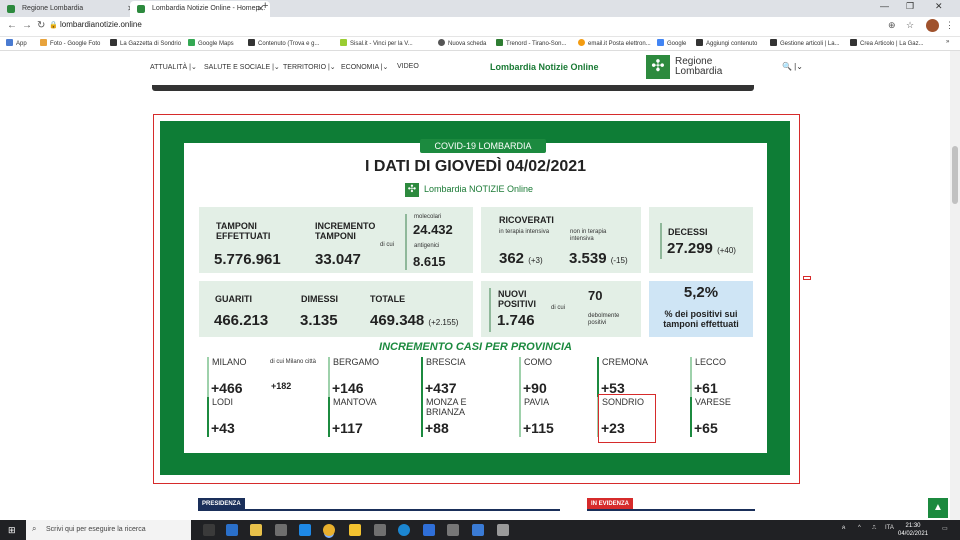 Image resolution: width=960 pixels, height=540 pixels. I want to click on sondrio-highlight, so click(627, 418).